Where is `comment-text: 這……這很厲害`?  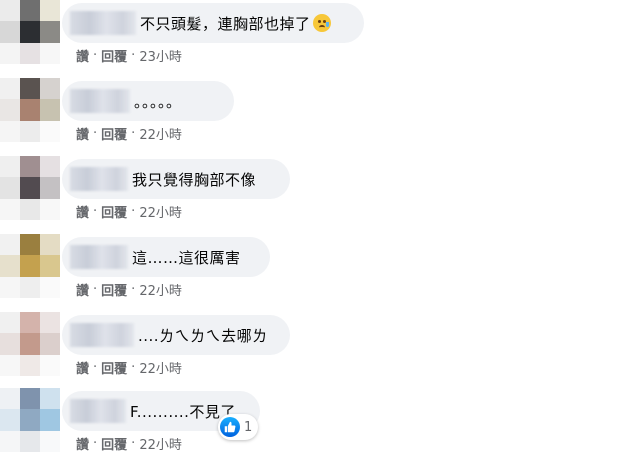 comment-text: 這……這很厲害 is located at coordinates (186, 257).